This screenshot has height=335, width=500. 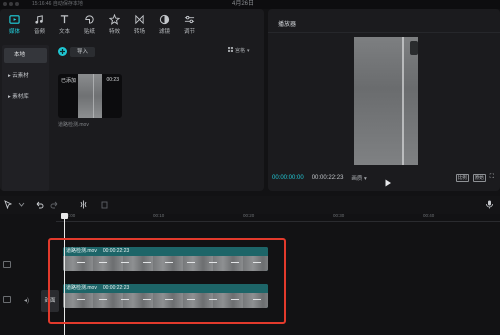 I want to click on tab-media: 媒体, so click(x=14, y=24).